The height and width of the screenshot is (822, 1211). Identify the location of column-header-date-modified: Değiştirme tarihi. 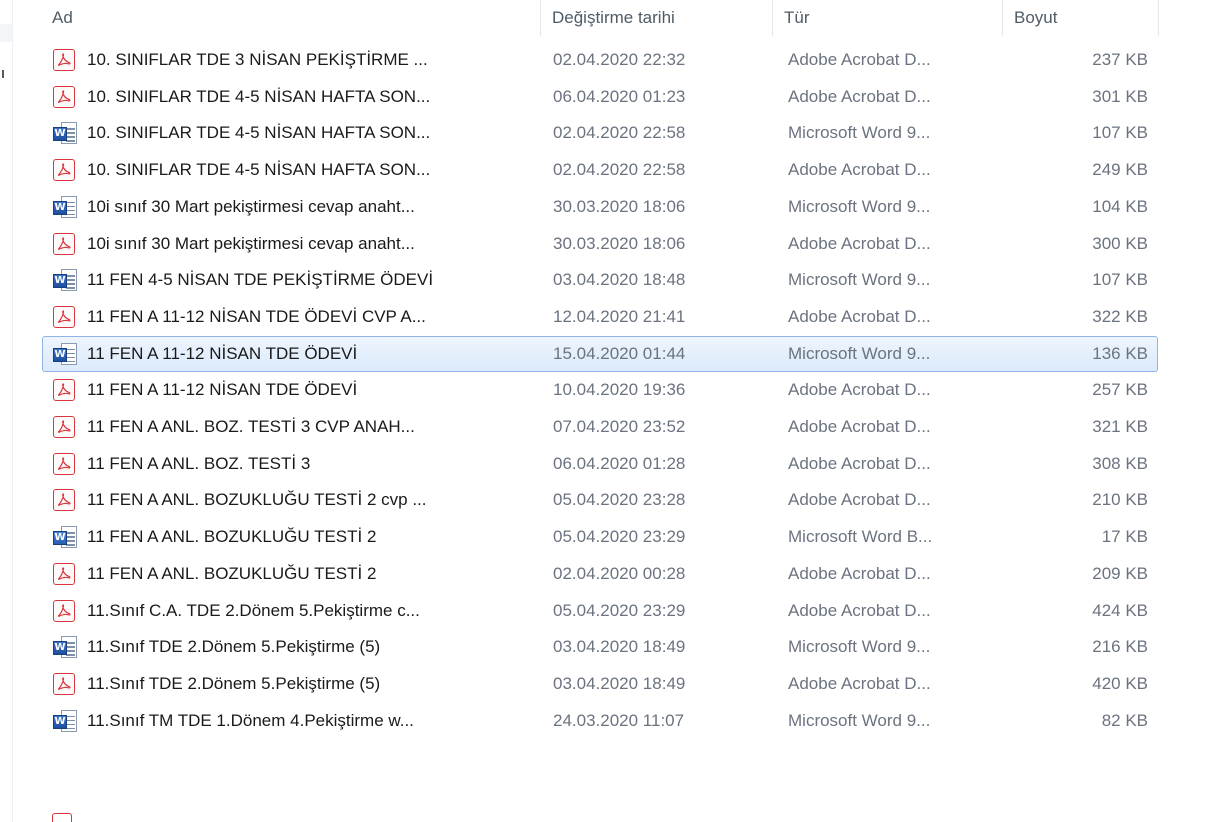
(656, 18).